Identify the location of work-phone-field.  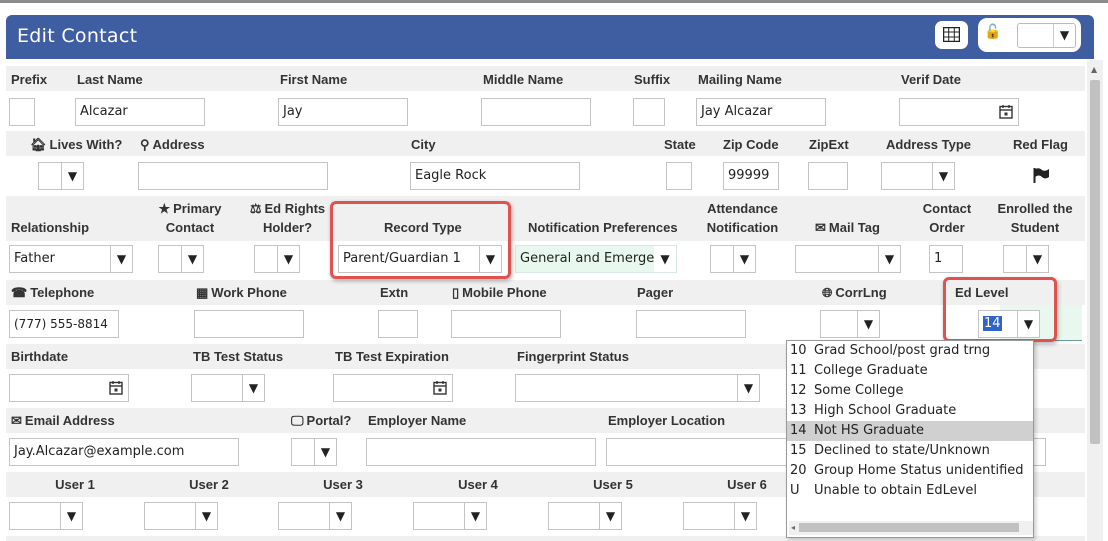
(249, 324).